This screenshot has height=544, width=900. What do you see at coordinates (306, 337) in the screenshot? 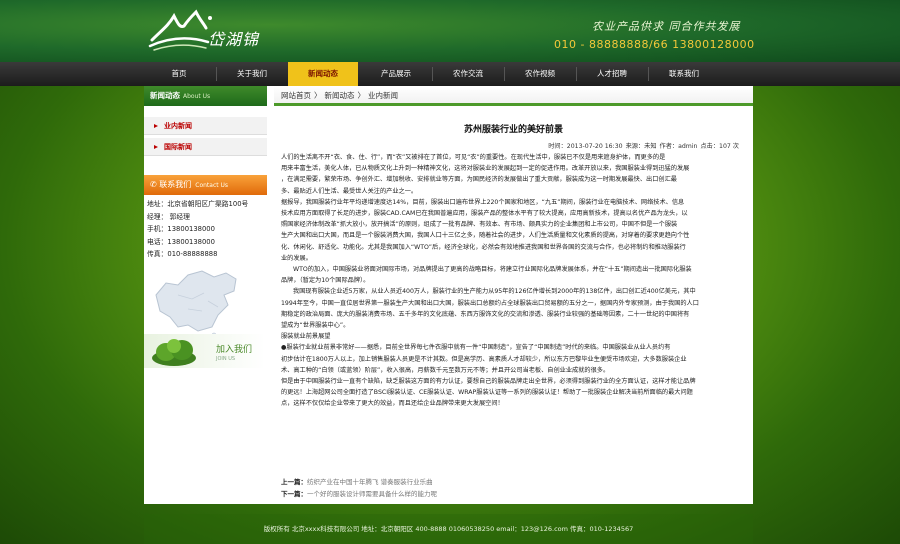
I see `article-paragraph: 服装就业前景展望` at bounding box center [306, 337].